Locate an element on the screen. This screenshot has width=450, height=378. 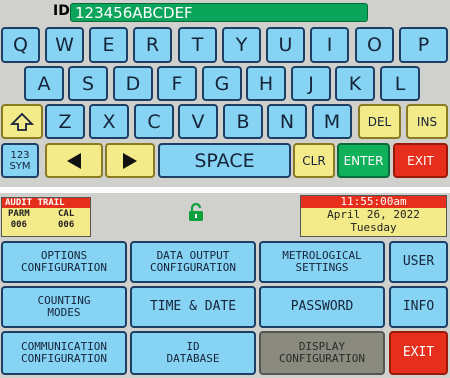
space-key: SPACE is located at coordinates (224, 160).